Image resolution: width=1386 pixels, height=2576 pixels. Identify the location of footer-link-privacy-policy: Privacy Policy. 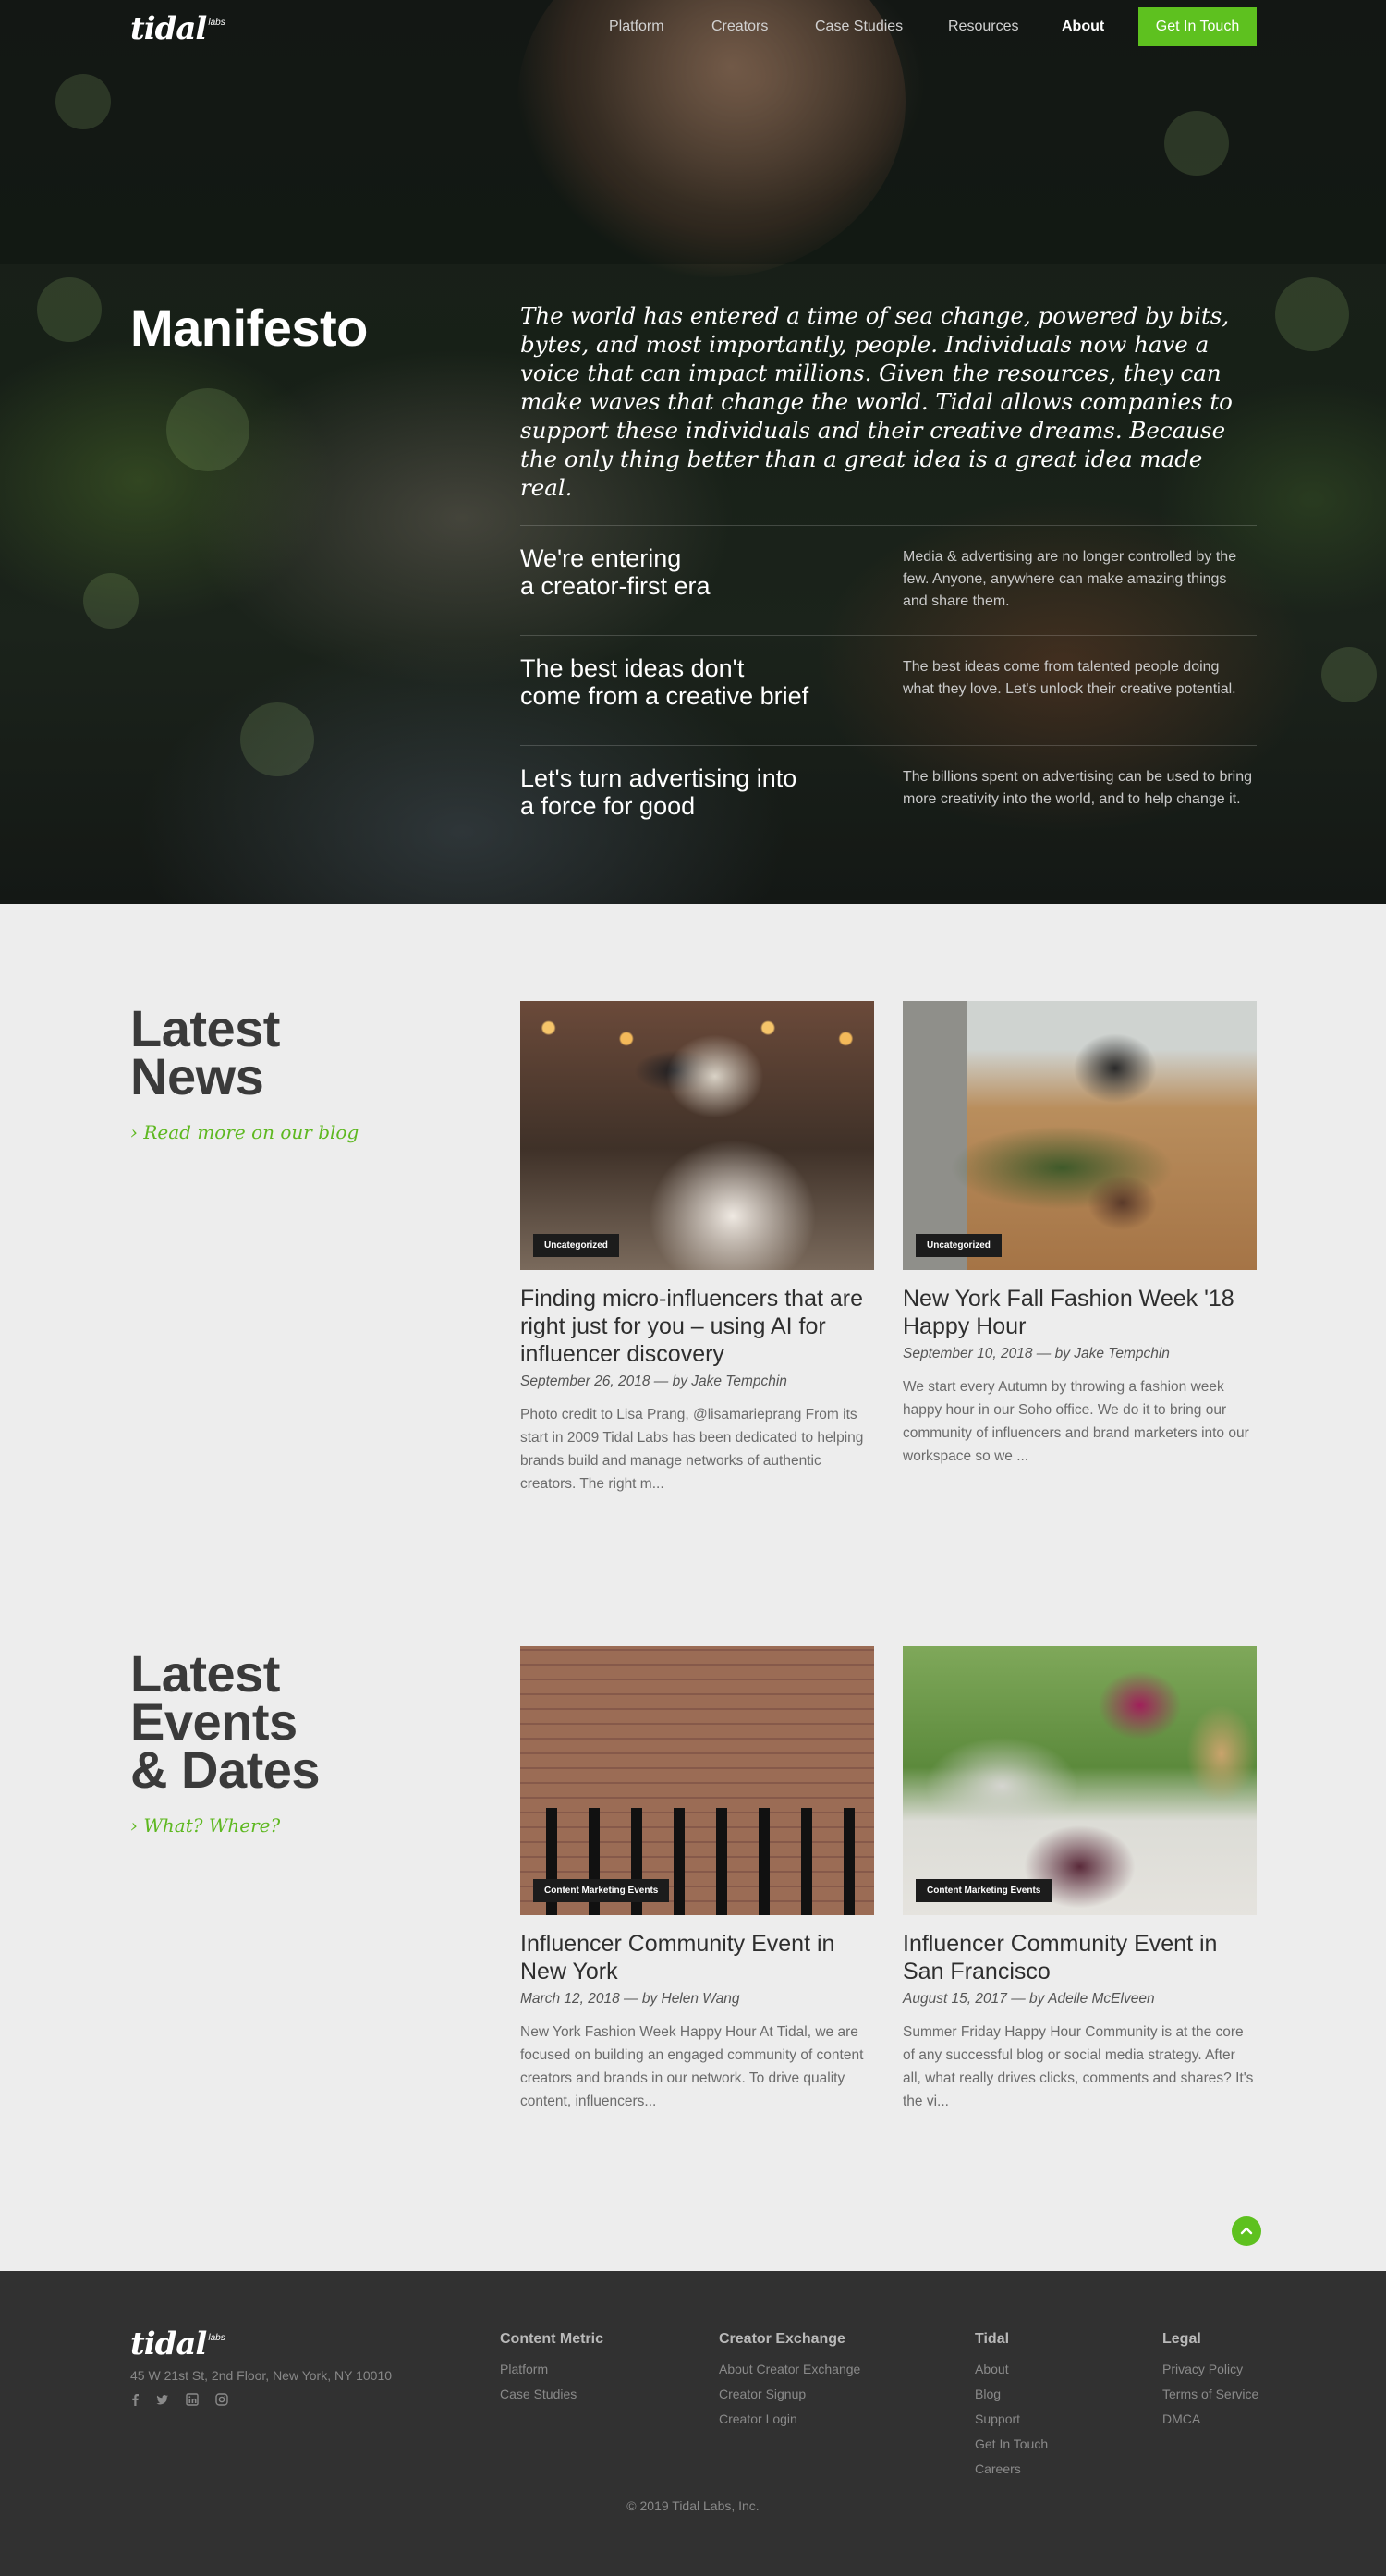
(1210, 2369).